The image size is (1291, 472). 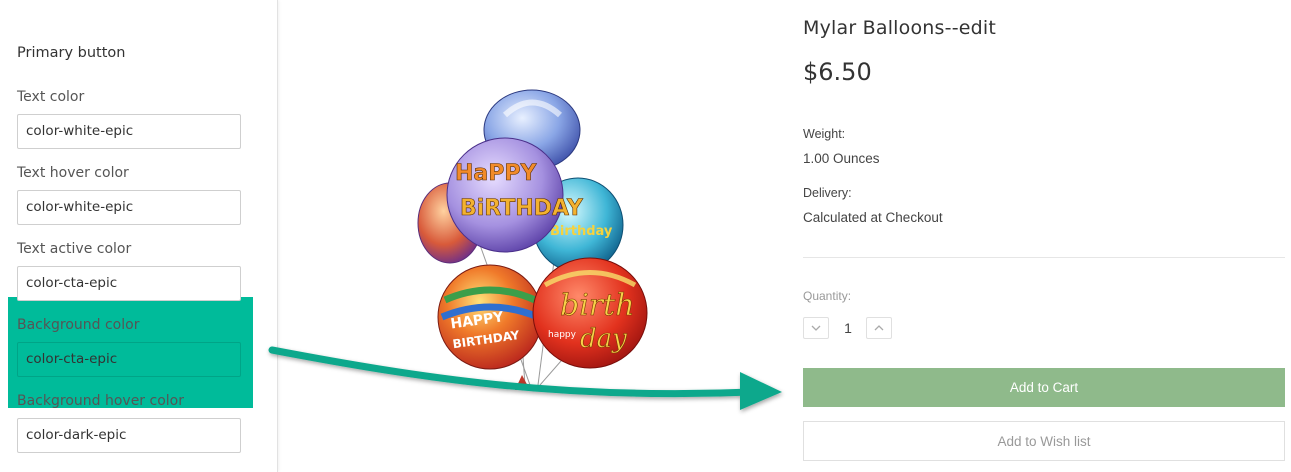 What do you see at coordinates (1044, 441) in the screenshot?
I see `add-to-wishlist-button: Add to Wish list` at bounding box center [1044, 441].